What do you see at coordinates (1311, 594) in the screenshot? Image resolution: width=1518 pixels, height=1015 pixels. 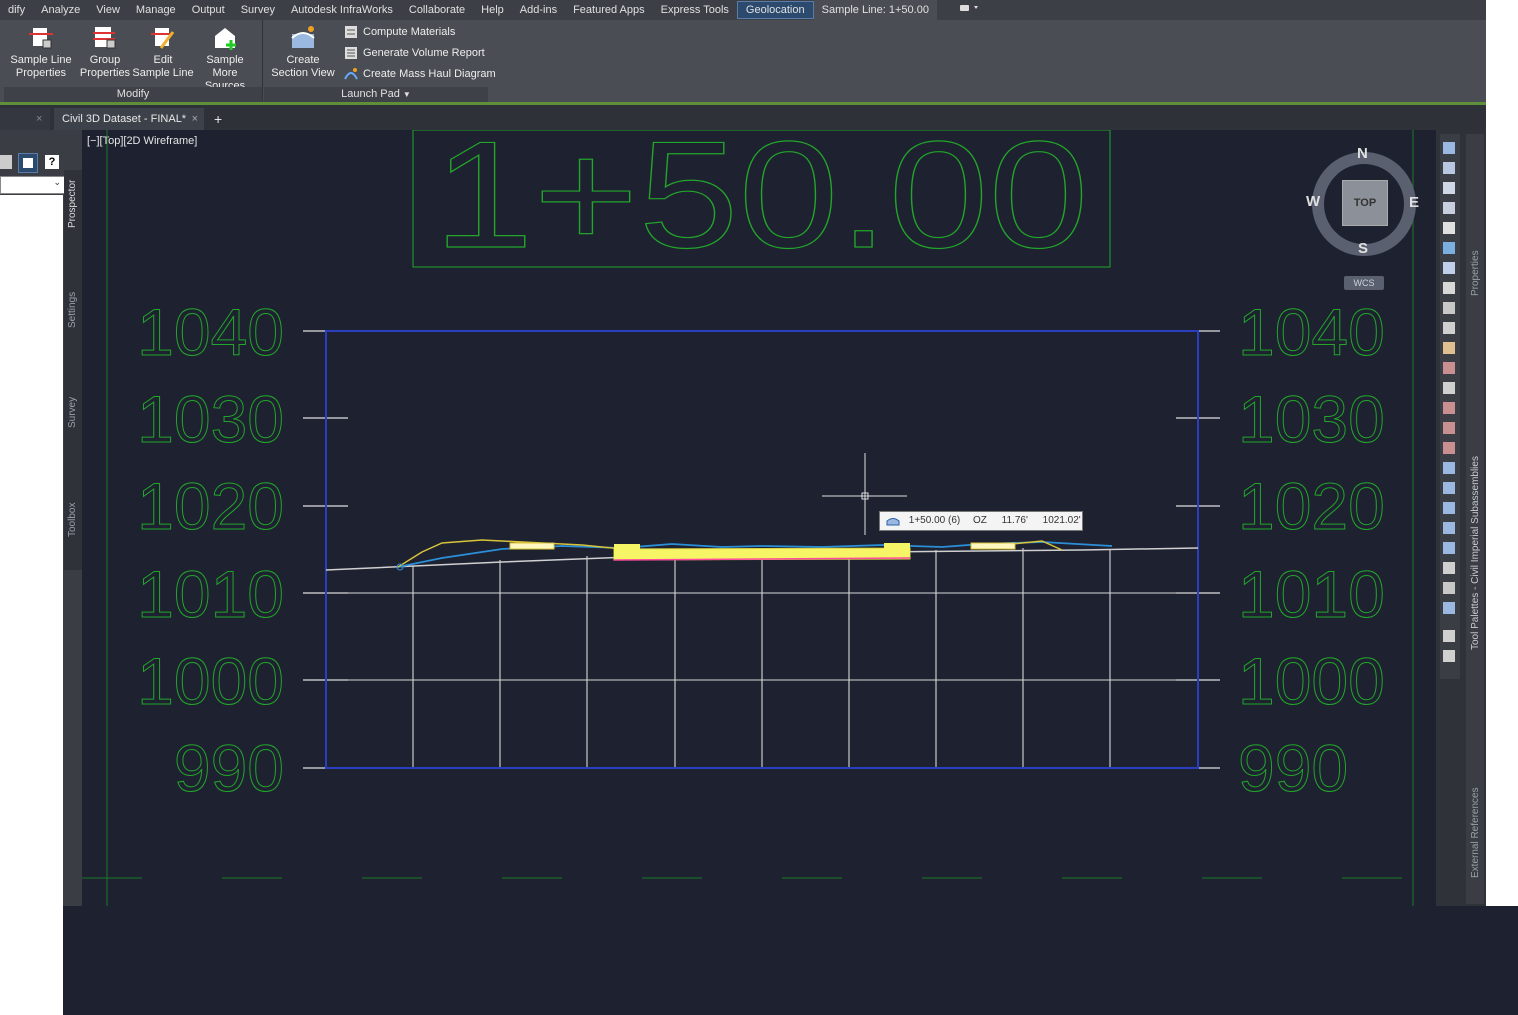 I see `elev-label-right: 1010` at bounding box center [1311, 594].